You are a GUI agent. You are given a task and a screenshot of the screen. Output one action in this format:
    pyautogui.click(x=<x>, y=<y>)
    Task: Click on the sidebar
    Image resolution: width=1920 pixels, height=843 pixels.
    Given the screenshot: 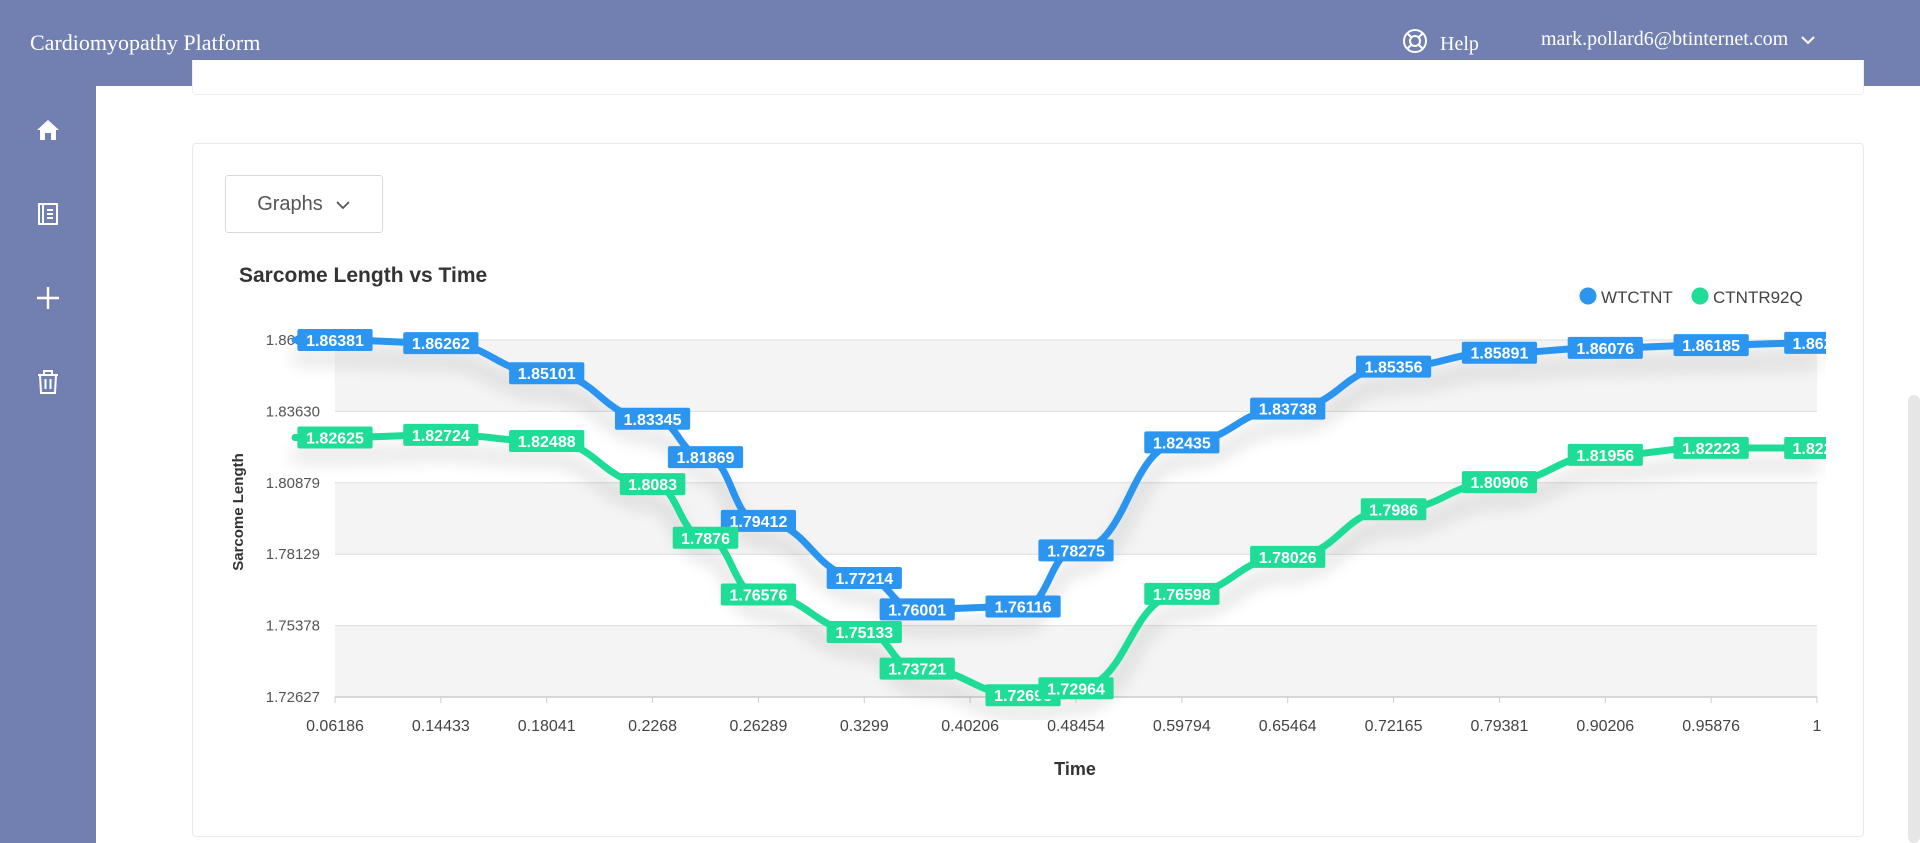 What is the action you would take?
    pyautogui.click(x=48, y=464)
    